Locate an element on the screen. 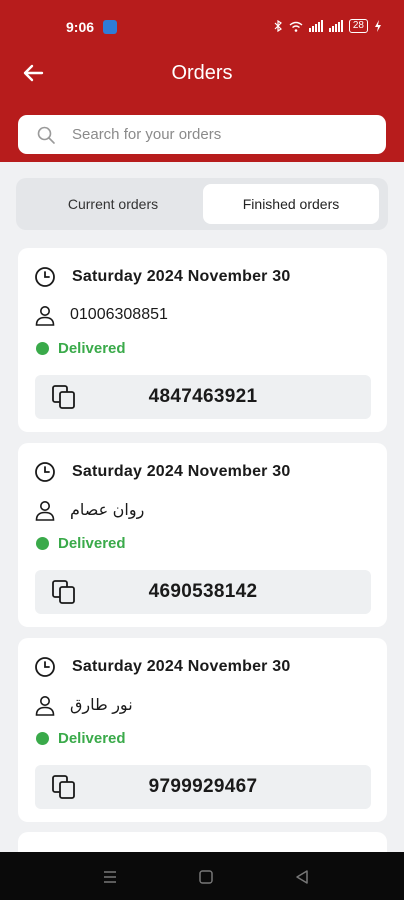 Image resolution: width=404 pixels, height=900 pixels. order-number-box: 4847463921 is located at coordinates (203, 397).